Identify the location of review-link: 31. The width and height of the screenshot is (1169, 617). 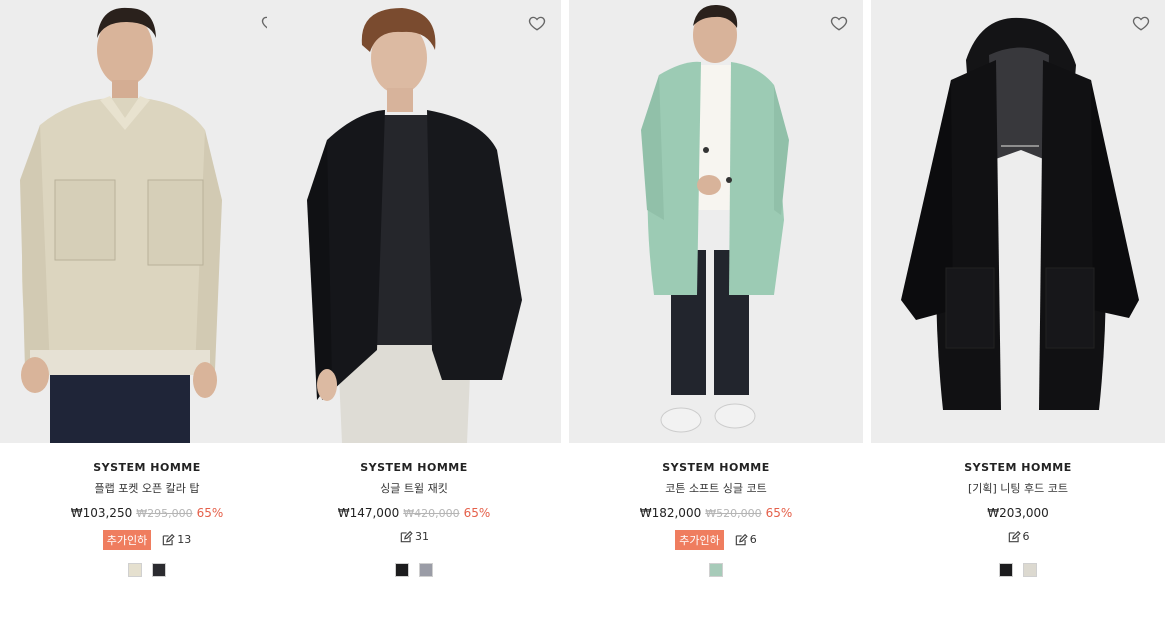
(414, 537).